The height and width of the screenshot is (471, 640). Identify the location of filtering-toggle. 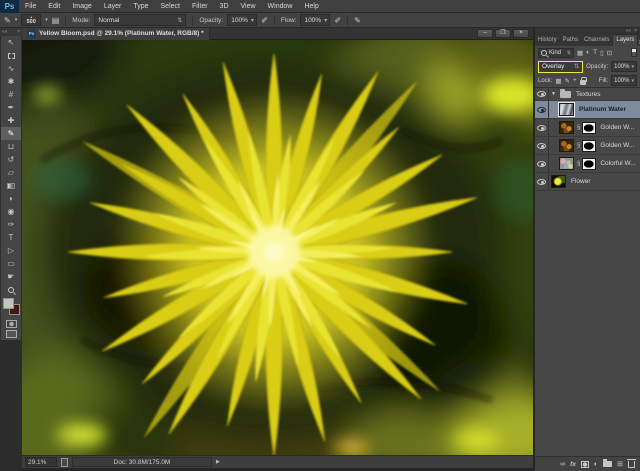
(634, 52).